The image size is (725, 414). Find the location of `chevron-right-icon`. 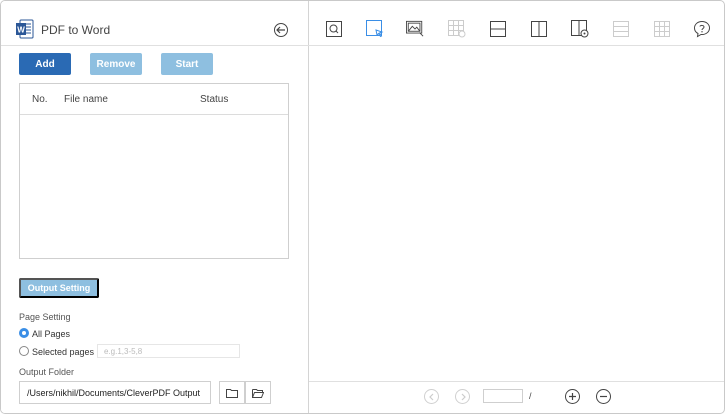

chevron-right-icon is located at coordinates (463, 396).